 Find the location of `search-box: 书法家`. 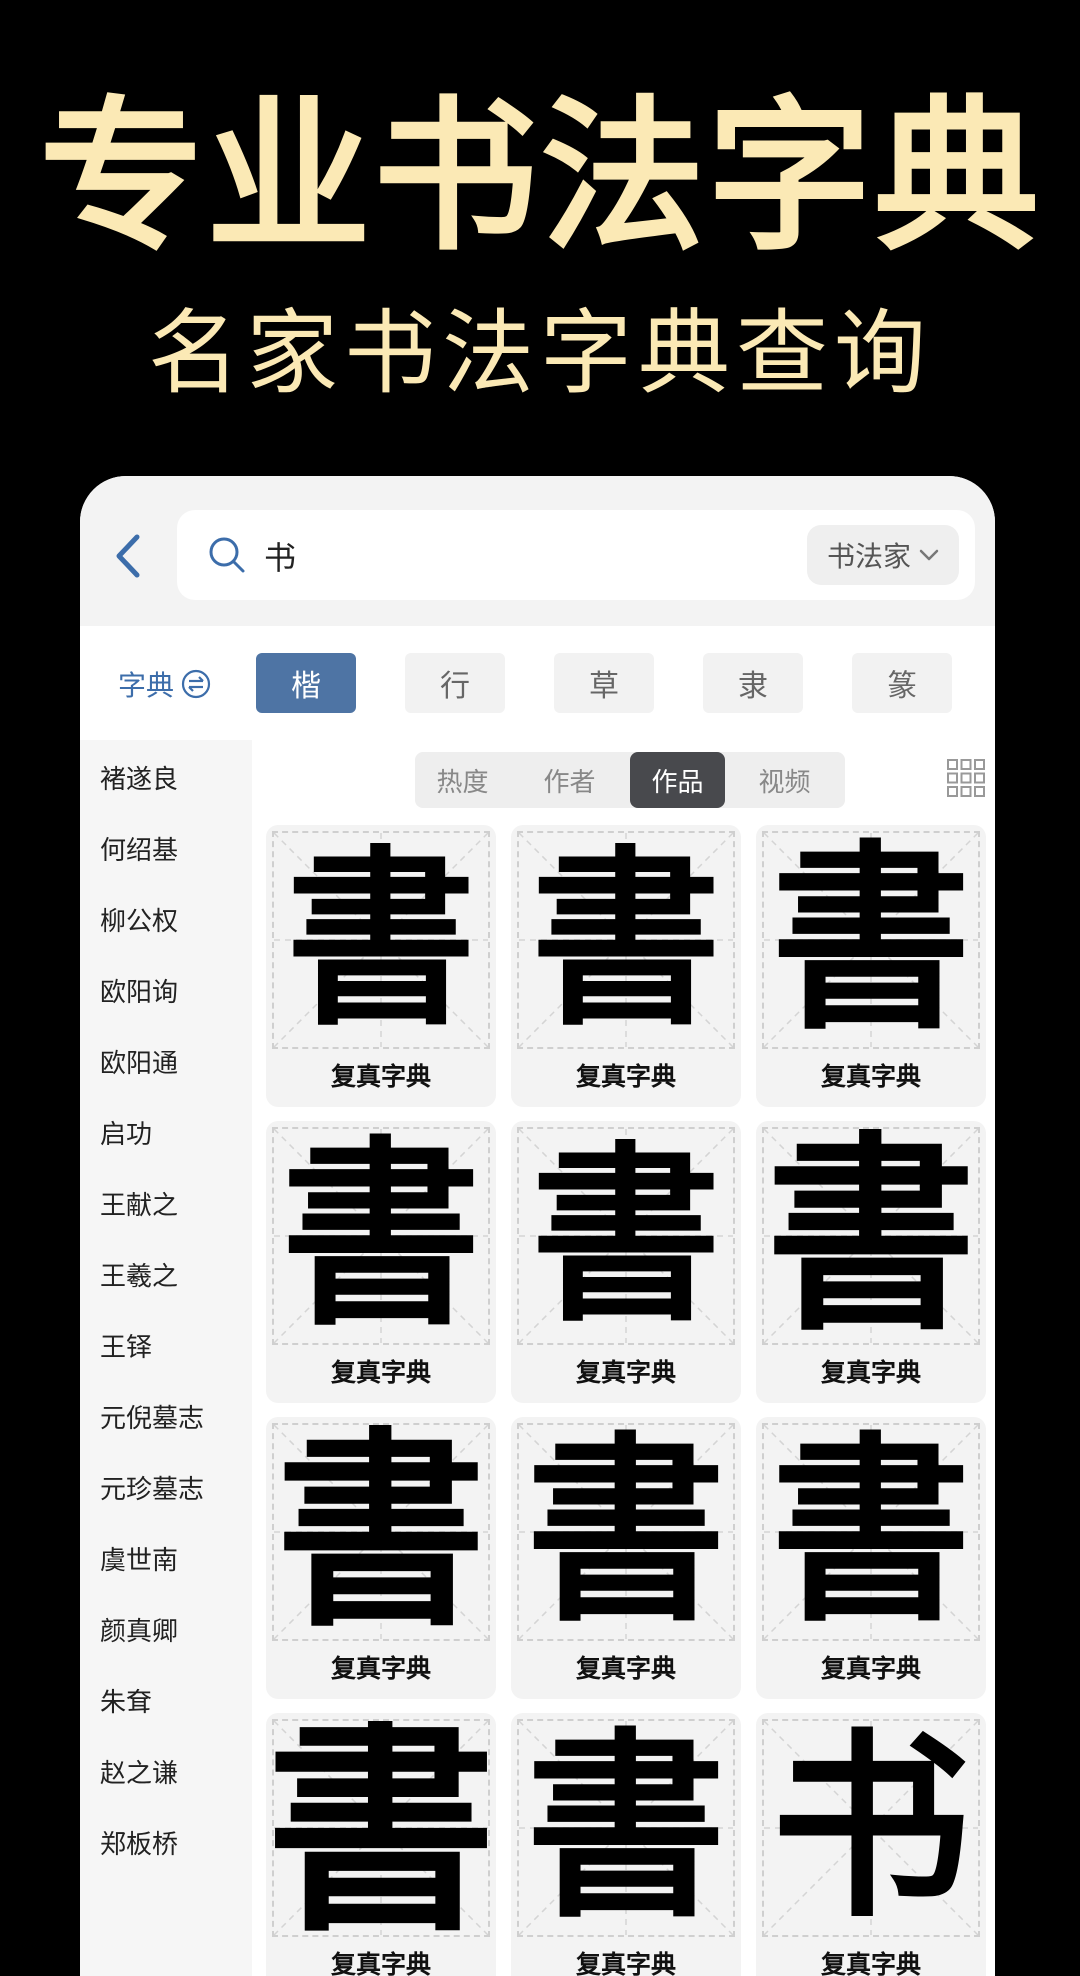

search-box: 书法家 is located at coordinates (576, 555).